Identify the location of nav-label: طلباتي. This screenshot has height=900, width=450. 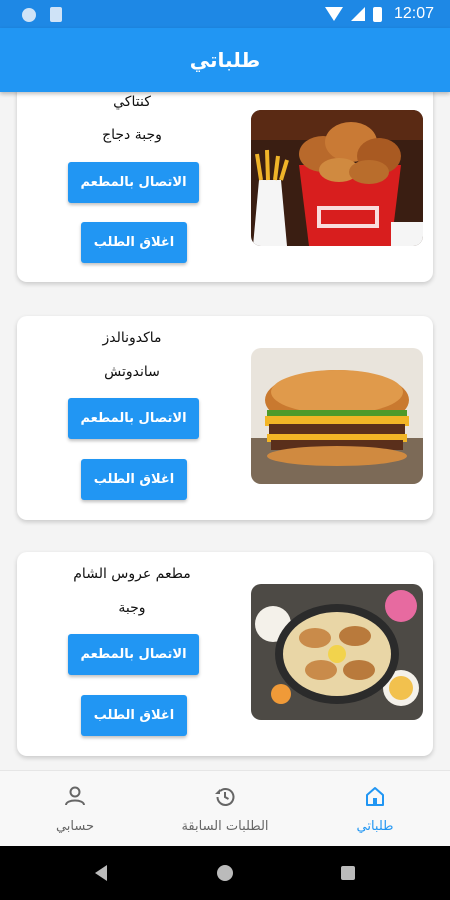
(375, 826).